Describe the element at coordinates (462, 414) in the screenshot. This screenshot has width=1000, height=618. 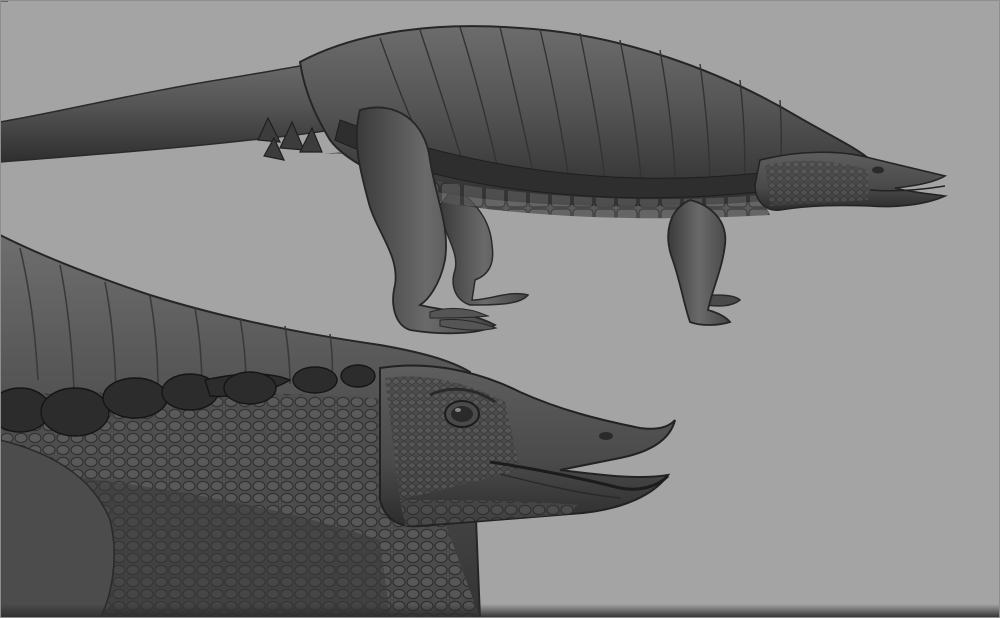
I see `closeup-eye` at that location.